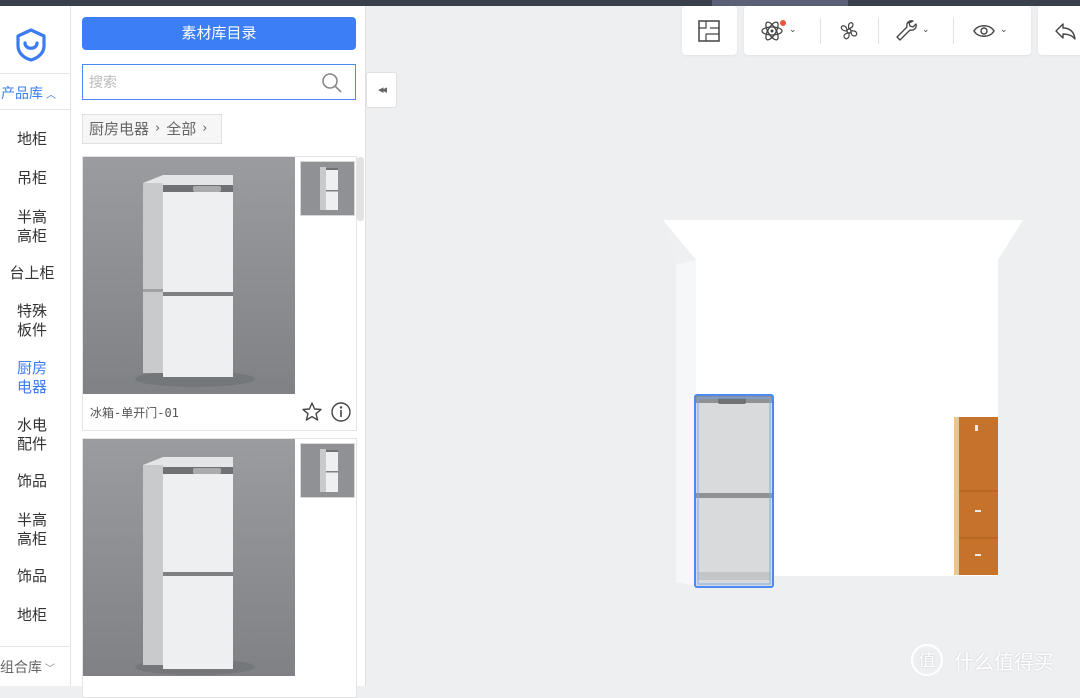 Image resolution: width=1080 pixels, height=698 pixels. Describe the element at coordinates (843, 240) in the screenshot. I see `room-ceiling` at that location.